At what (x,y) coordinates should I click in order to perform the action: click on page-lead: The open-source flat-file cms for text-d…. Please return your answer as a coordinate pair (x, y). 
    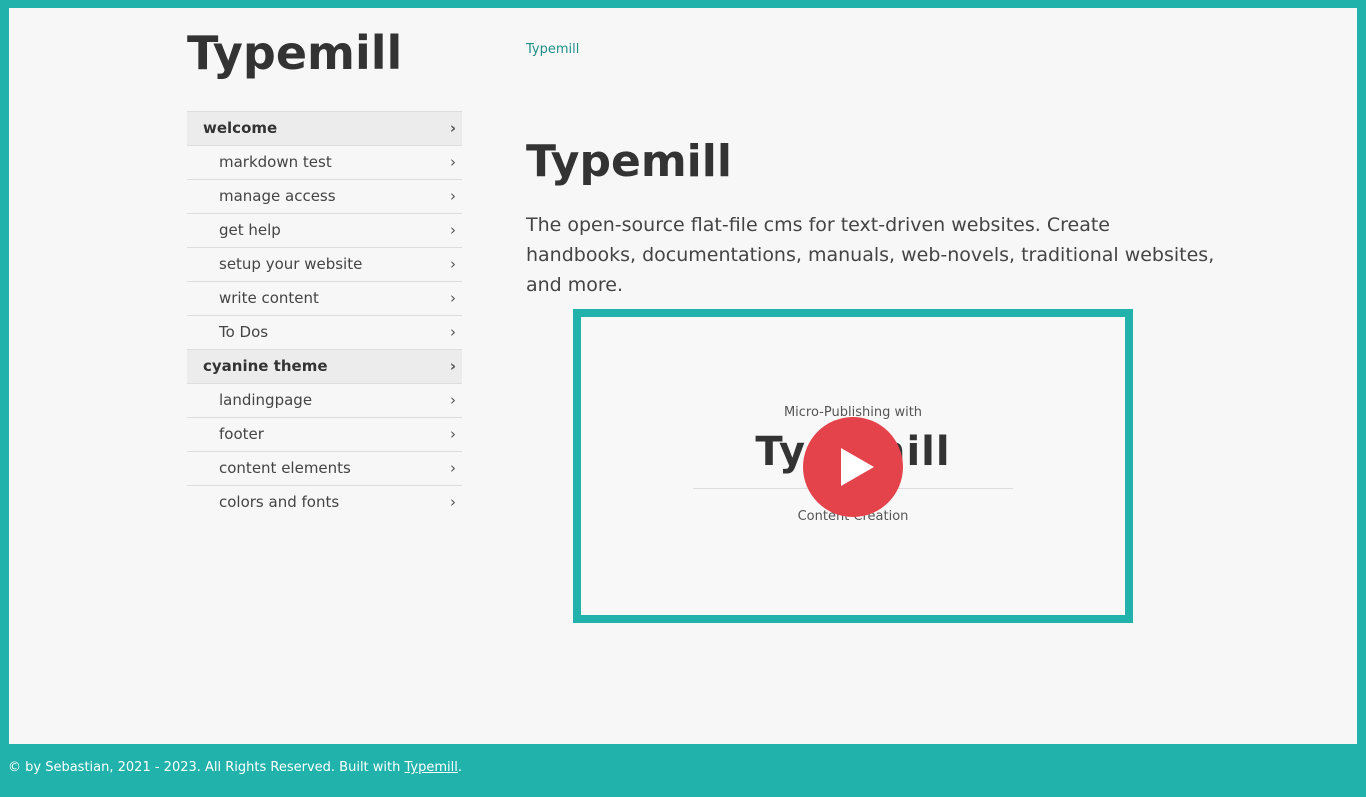
    Looking at the image, I should click on (870, 255).